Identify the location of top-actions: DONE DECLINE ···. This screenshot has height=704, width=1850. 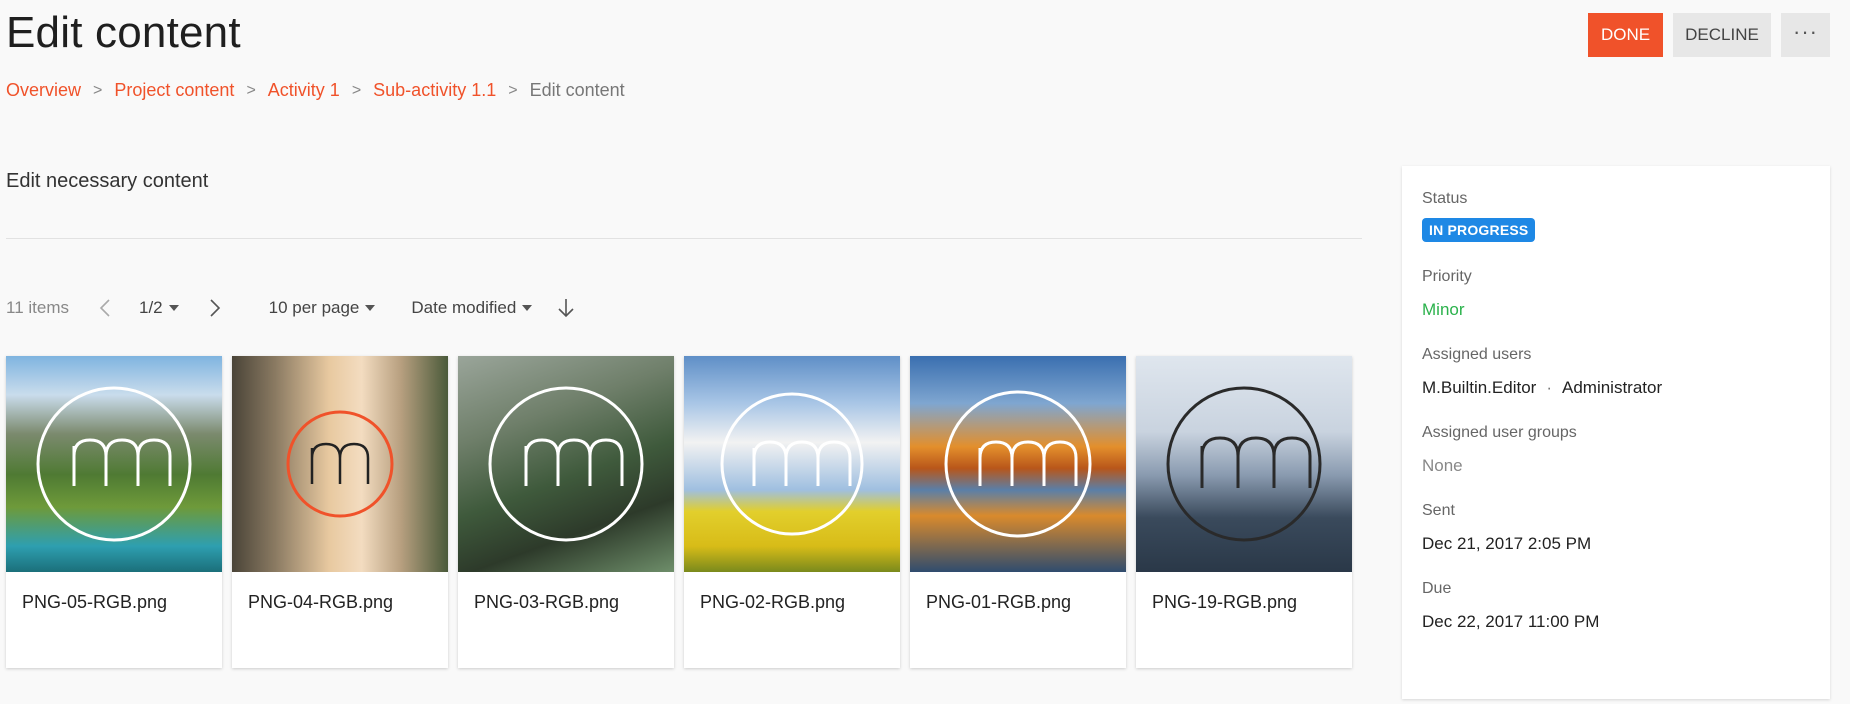
(1709, 35).